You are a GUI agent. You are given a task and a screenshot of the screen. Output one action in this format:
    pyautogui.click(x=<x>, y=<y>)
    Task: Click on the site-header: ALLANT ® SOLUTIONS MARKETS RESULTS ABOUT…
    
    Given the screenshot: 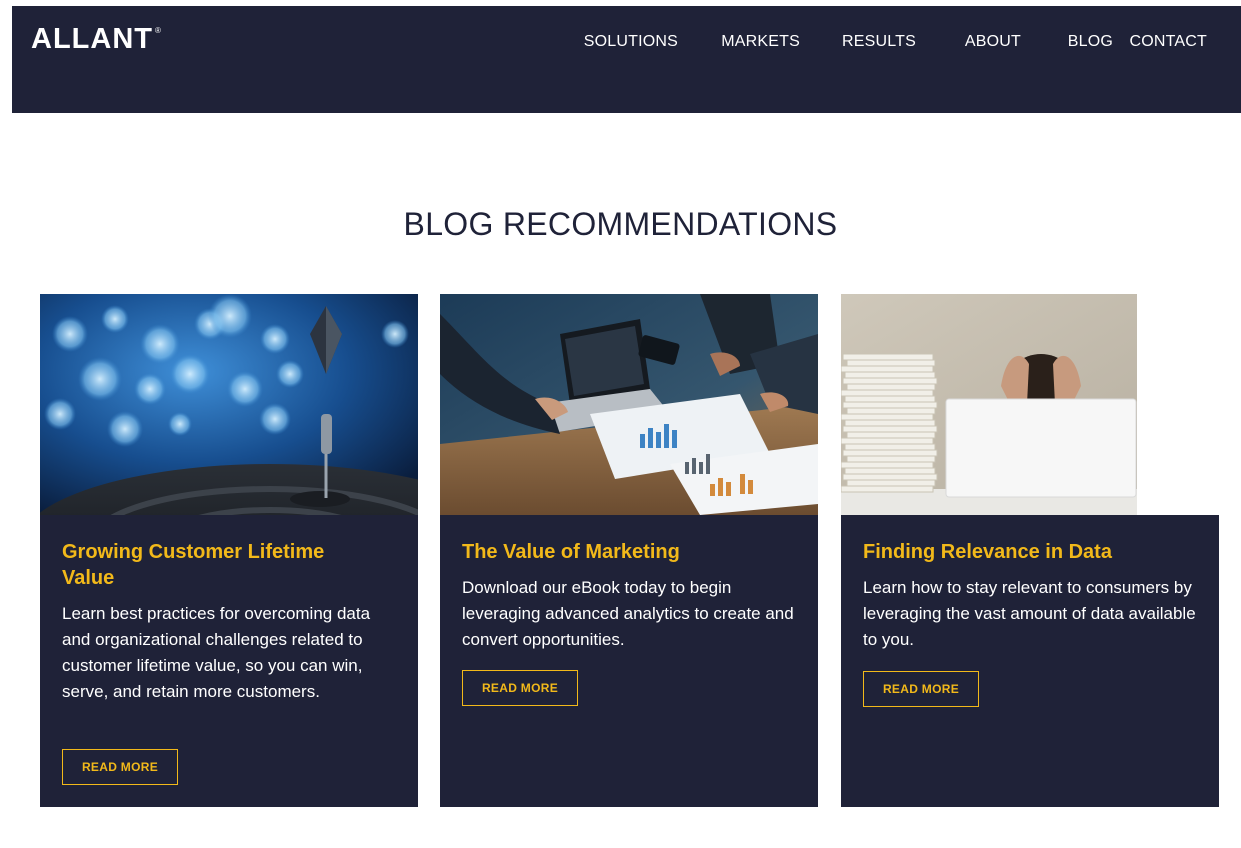 What is the action you would take?
    pyautogui.click(x=626, y=59)
    